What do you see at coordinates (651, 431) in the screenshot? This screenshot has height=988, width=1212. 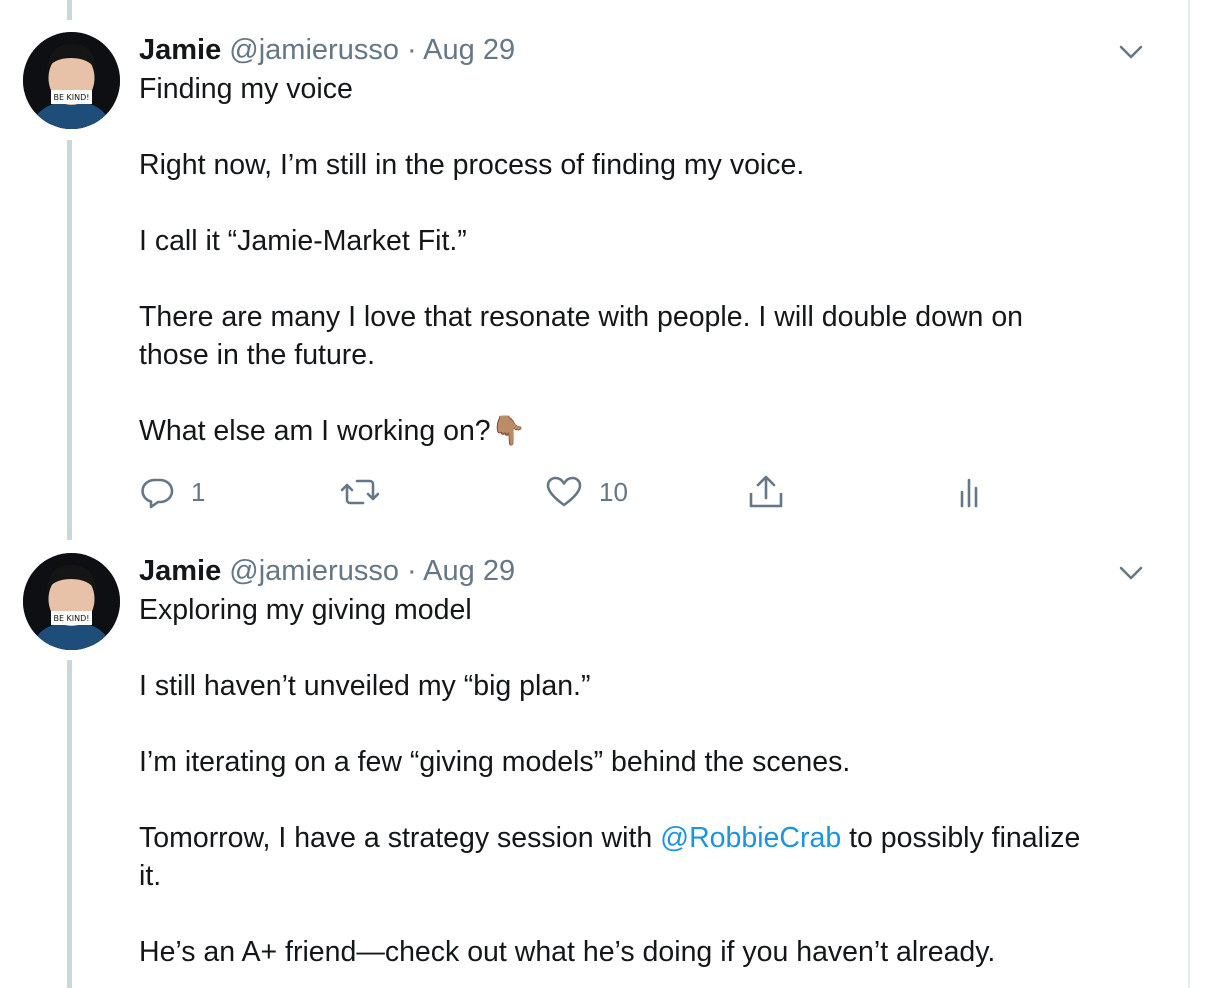 I see `tweet-line: What else am I working on?👇🏽` at bounding box center [651, 431].